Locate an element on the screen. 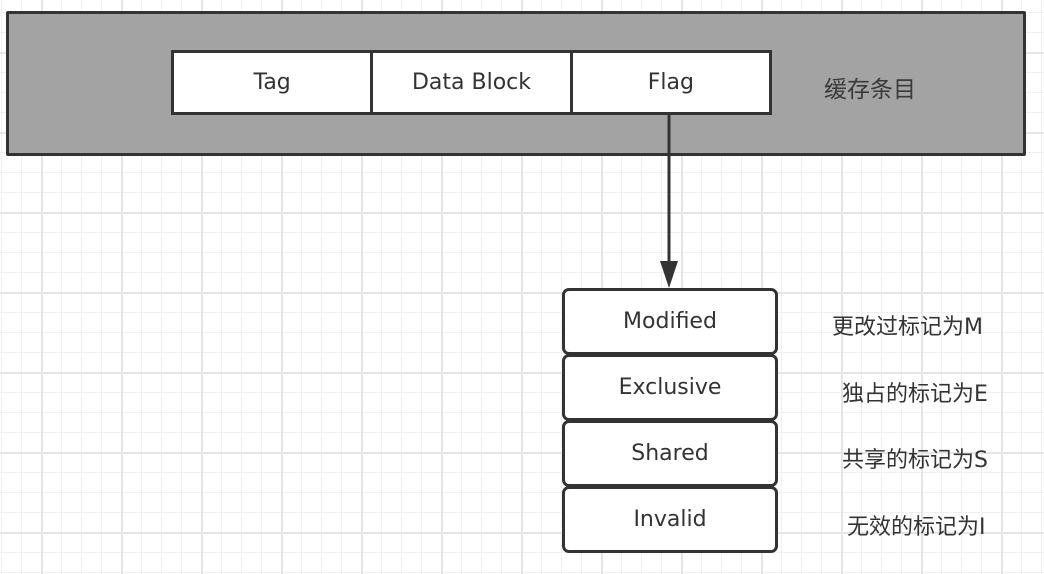  note-shared: 共享的标记为S is located at coordinates (915, 460).